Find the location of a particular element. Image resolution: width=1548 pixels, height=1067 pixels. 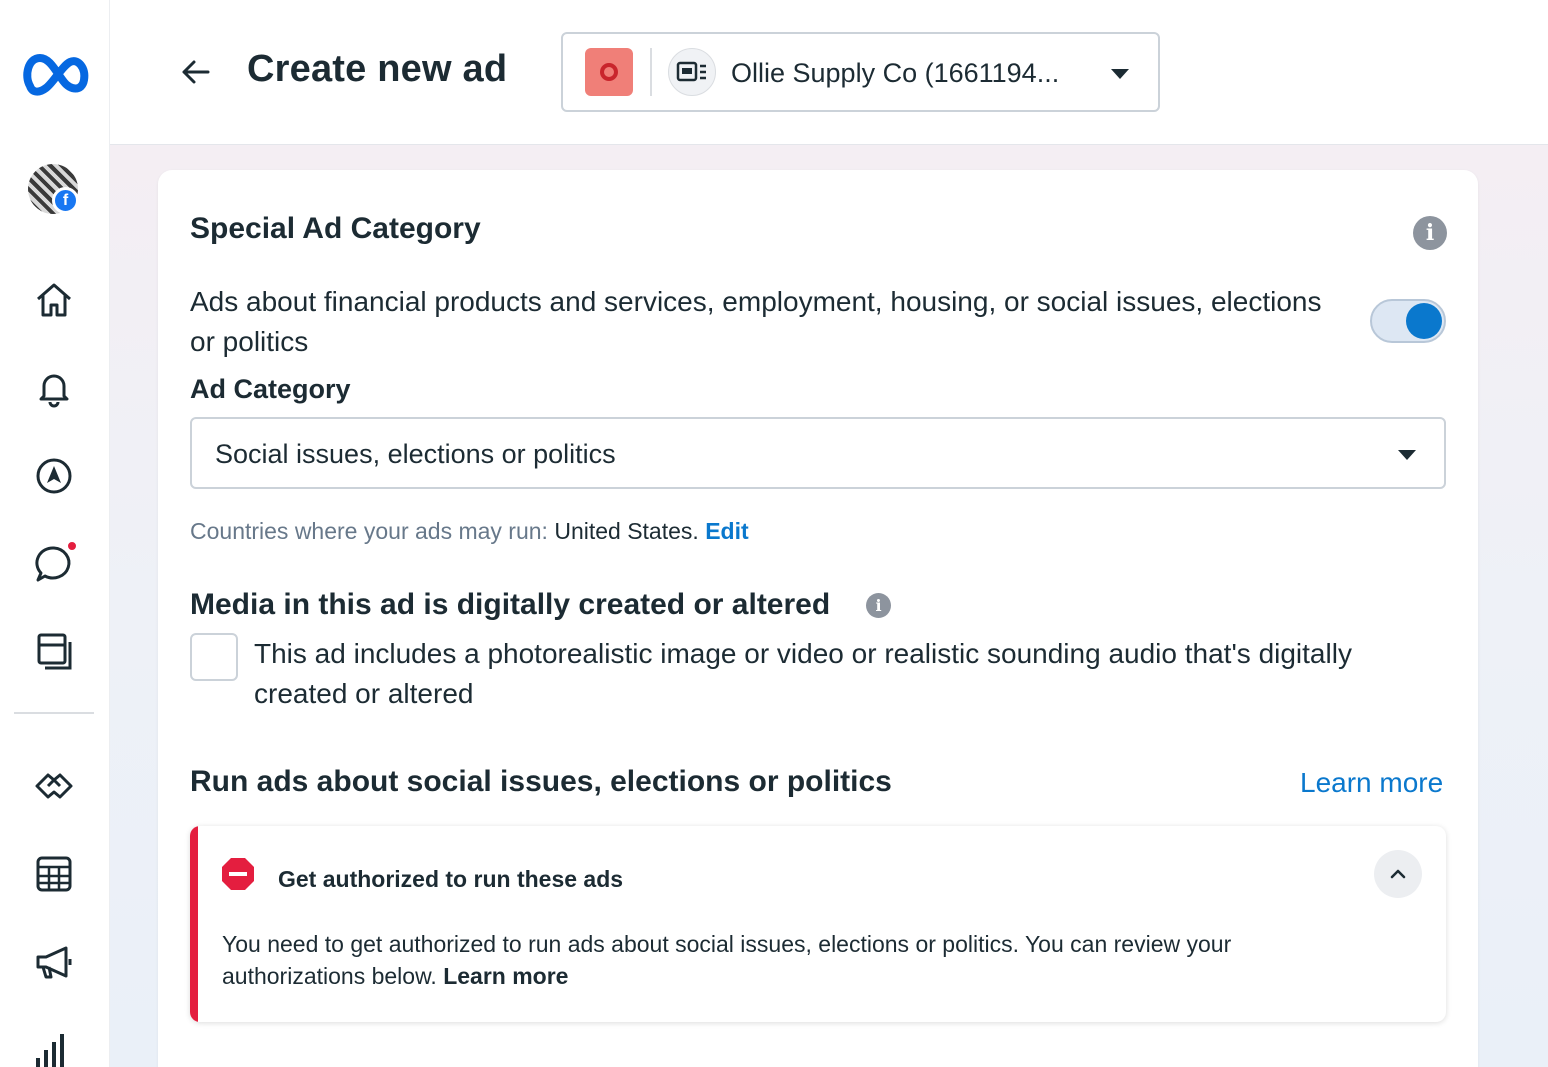

learn-more-link: Learn more is located at coordinates (1371, 783).